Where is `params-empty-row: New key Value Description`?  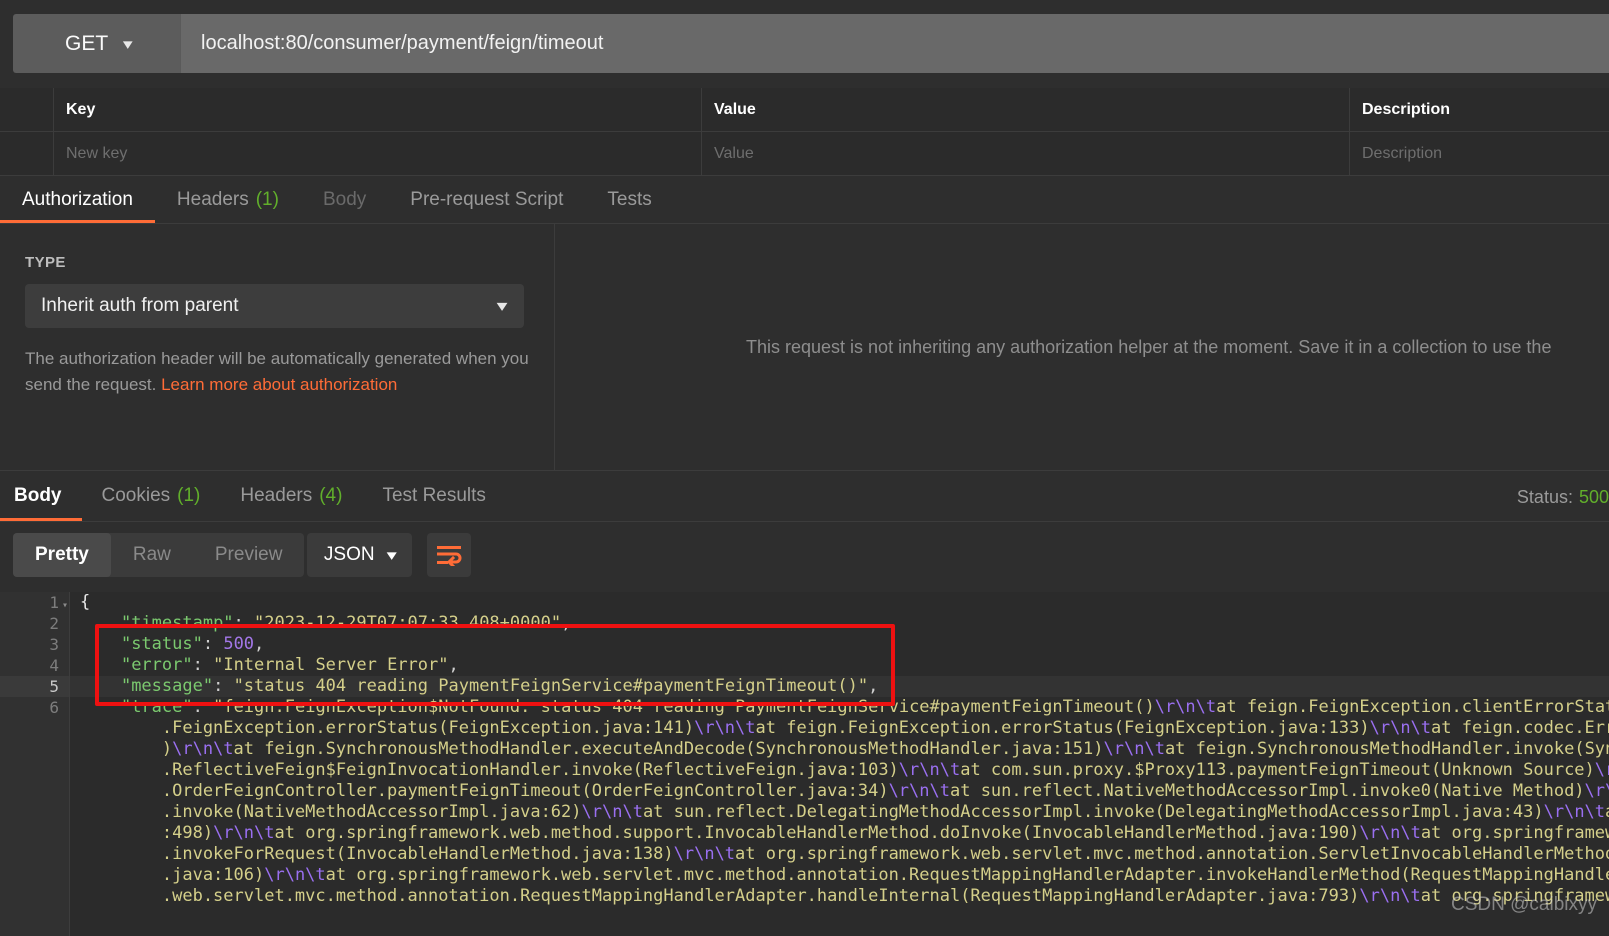
params-empty-row: New key Value Description is located at coordinates (804, 154).